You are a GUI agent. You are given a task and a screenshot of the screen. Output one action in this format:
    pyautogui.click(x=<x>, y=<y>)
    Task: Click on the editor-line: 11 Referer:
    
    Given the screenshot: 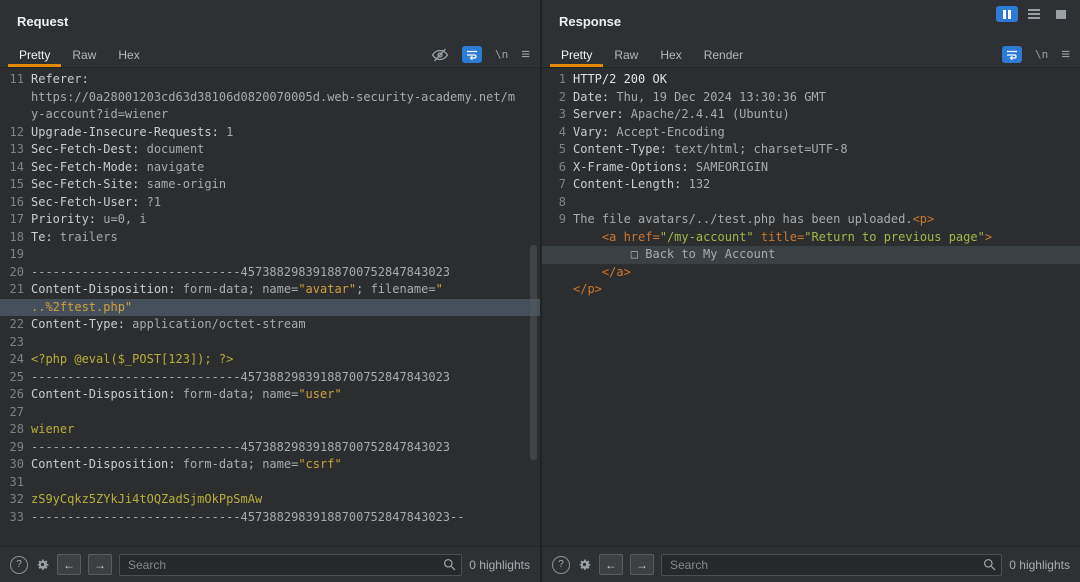 What is the action you would take?
    pyautogui.click(x=270, y=80)
    